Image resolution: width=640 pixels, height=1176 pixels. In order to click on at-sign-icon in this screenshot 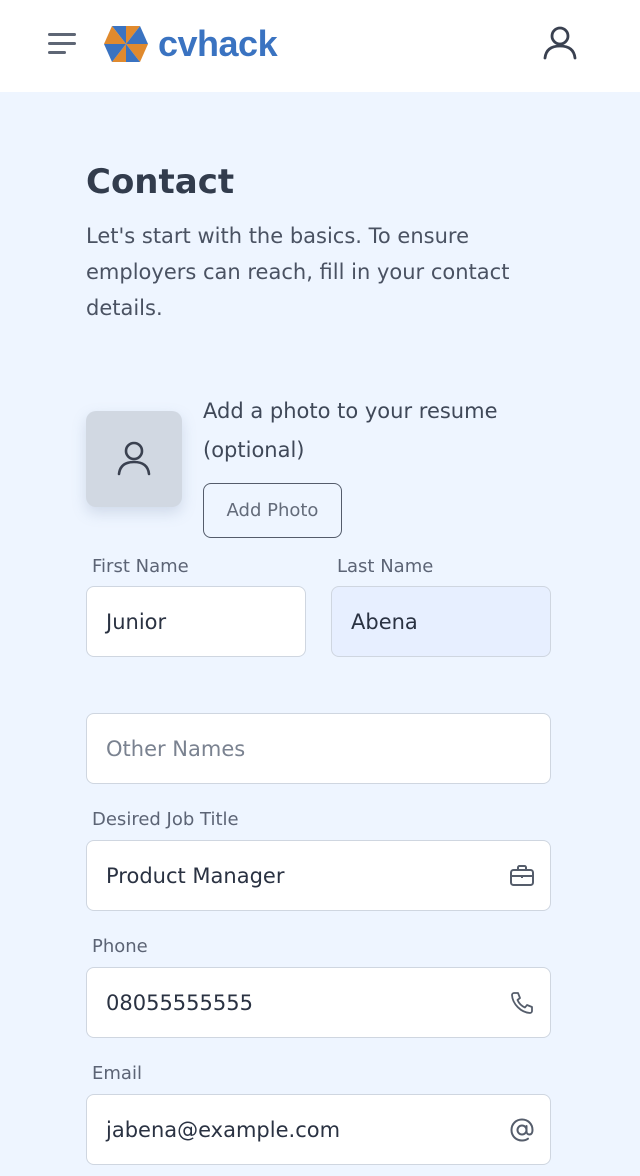, I will do `click(522, 1130)`.